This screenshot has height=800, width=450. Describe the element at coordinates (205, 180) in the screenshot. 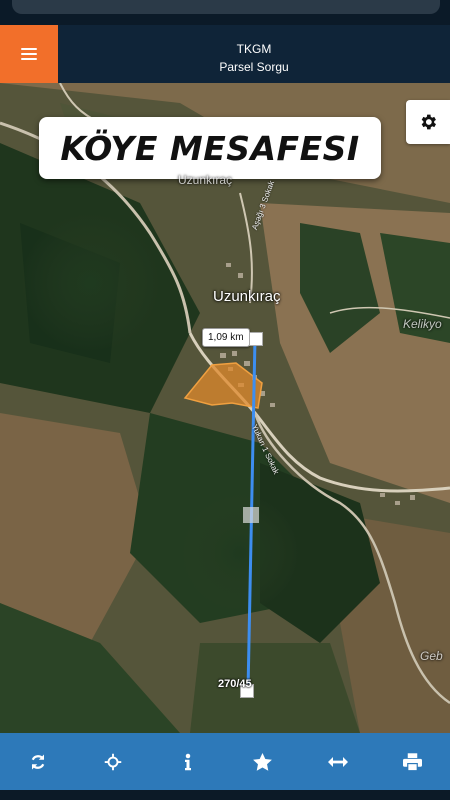

I see `village-label-faded: Uzunkıraç` at that location.